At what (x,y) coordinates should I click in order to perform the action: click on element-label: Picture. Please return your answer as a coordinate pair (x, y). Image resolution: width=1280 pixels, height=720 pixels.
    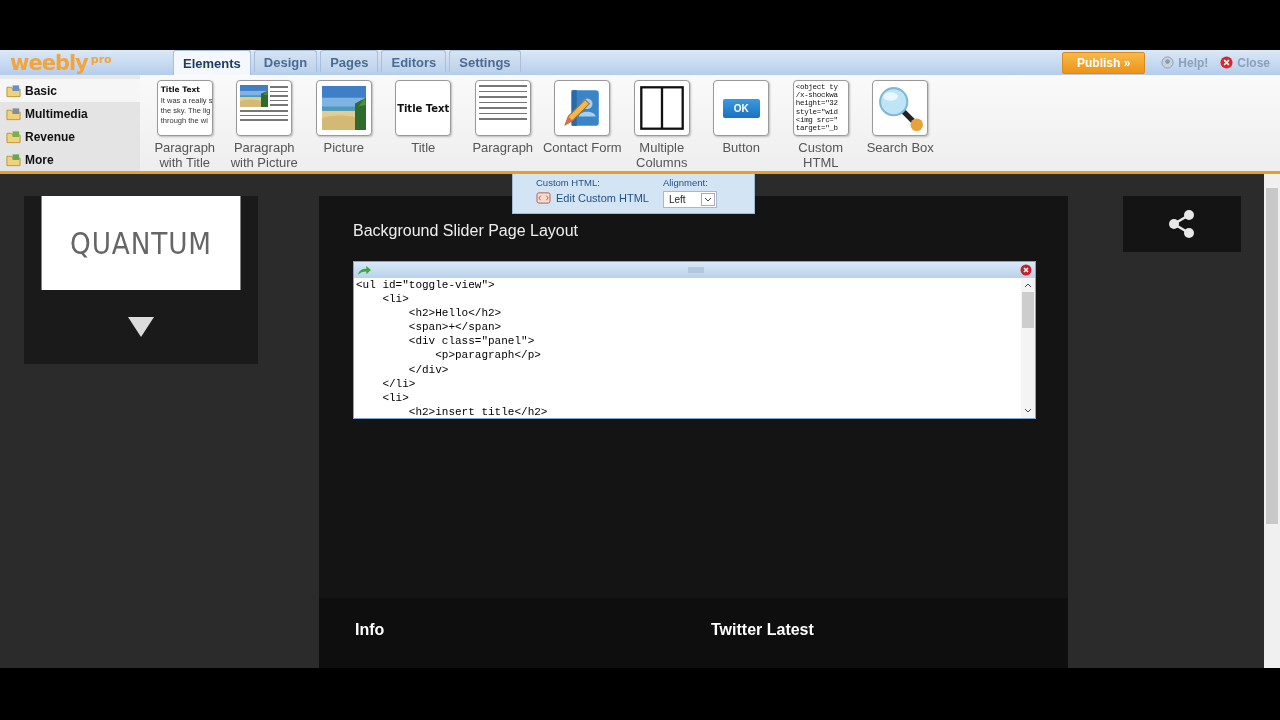
    Looking at the image, I should click on (343, 147).